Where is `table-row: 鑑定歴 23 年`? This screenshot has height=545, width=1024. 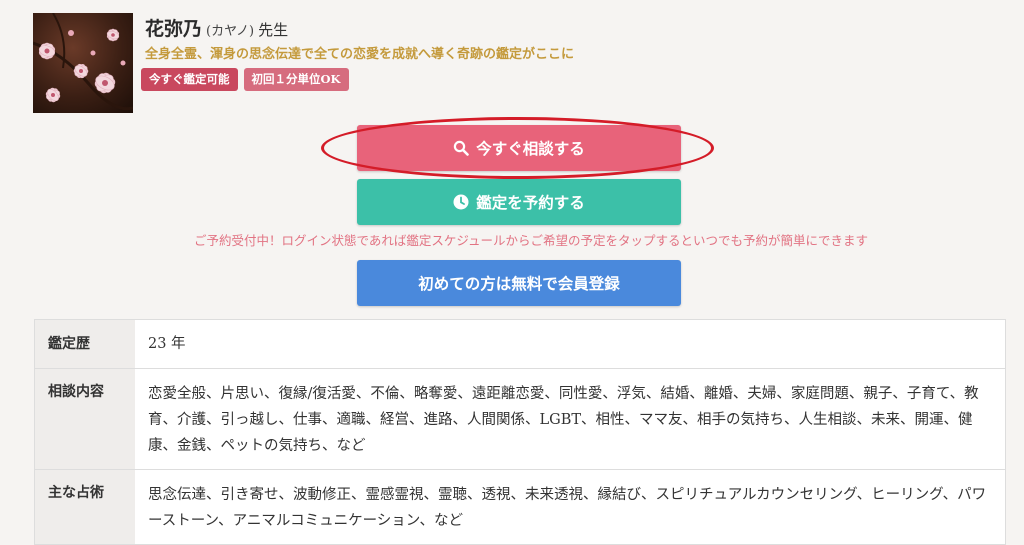 table-row: 鑑定歴 23 年 is located at coordinates (520, 344).